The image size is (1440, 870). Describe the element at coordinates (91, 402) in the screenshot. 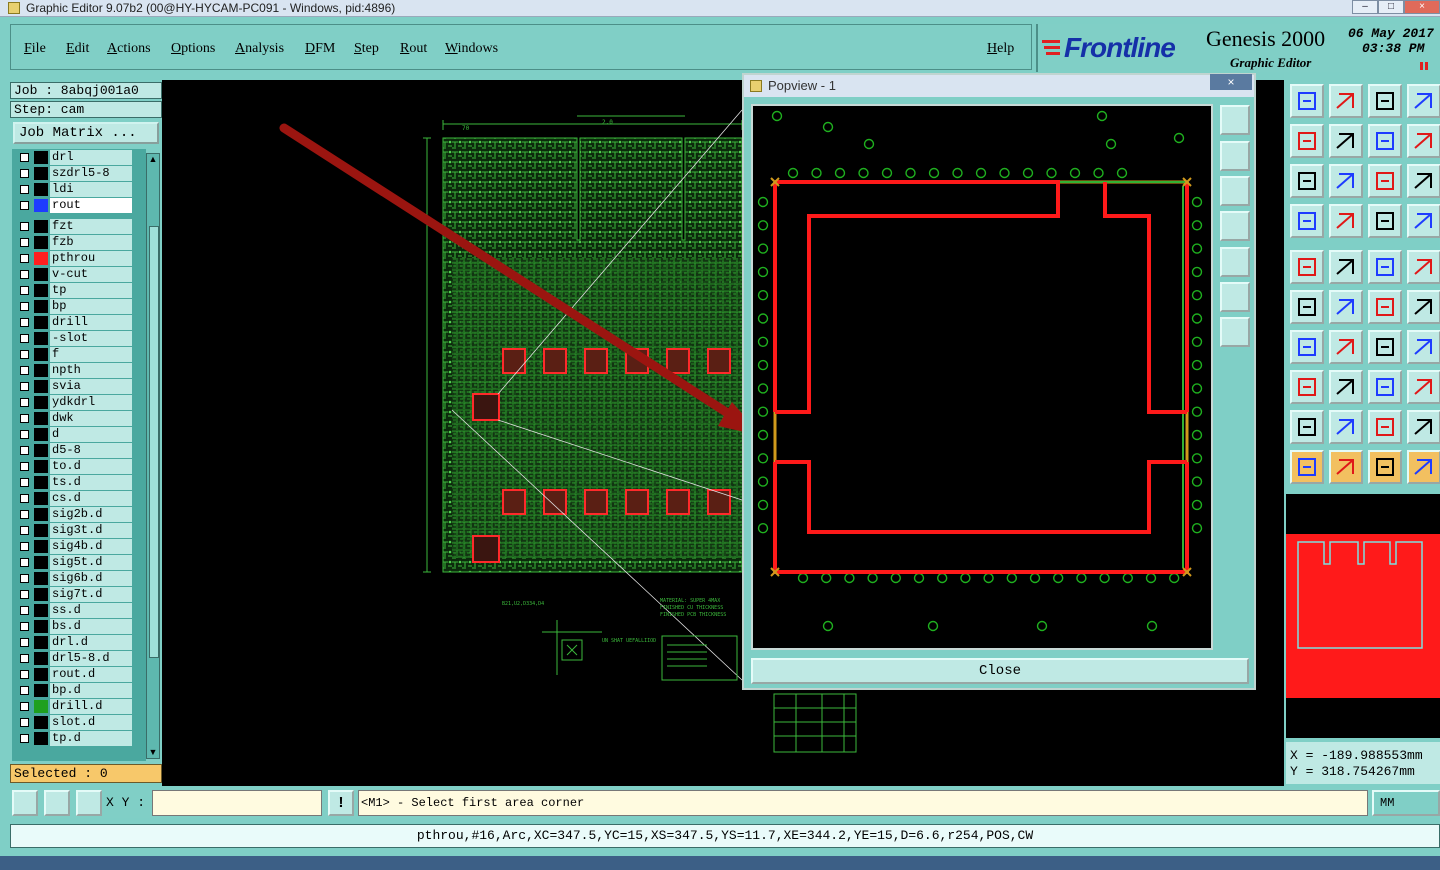

I see `layer-name: ydkdrl` at that location.